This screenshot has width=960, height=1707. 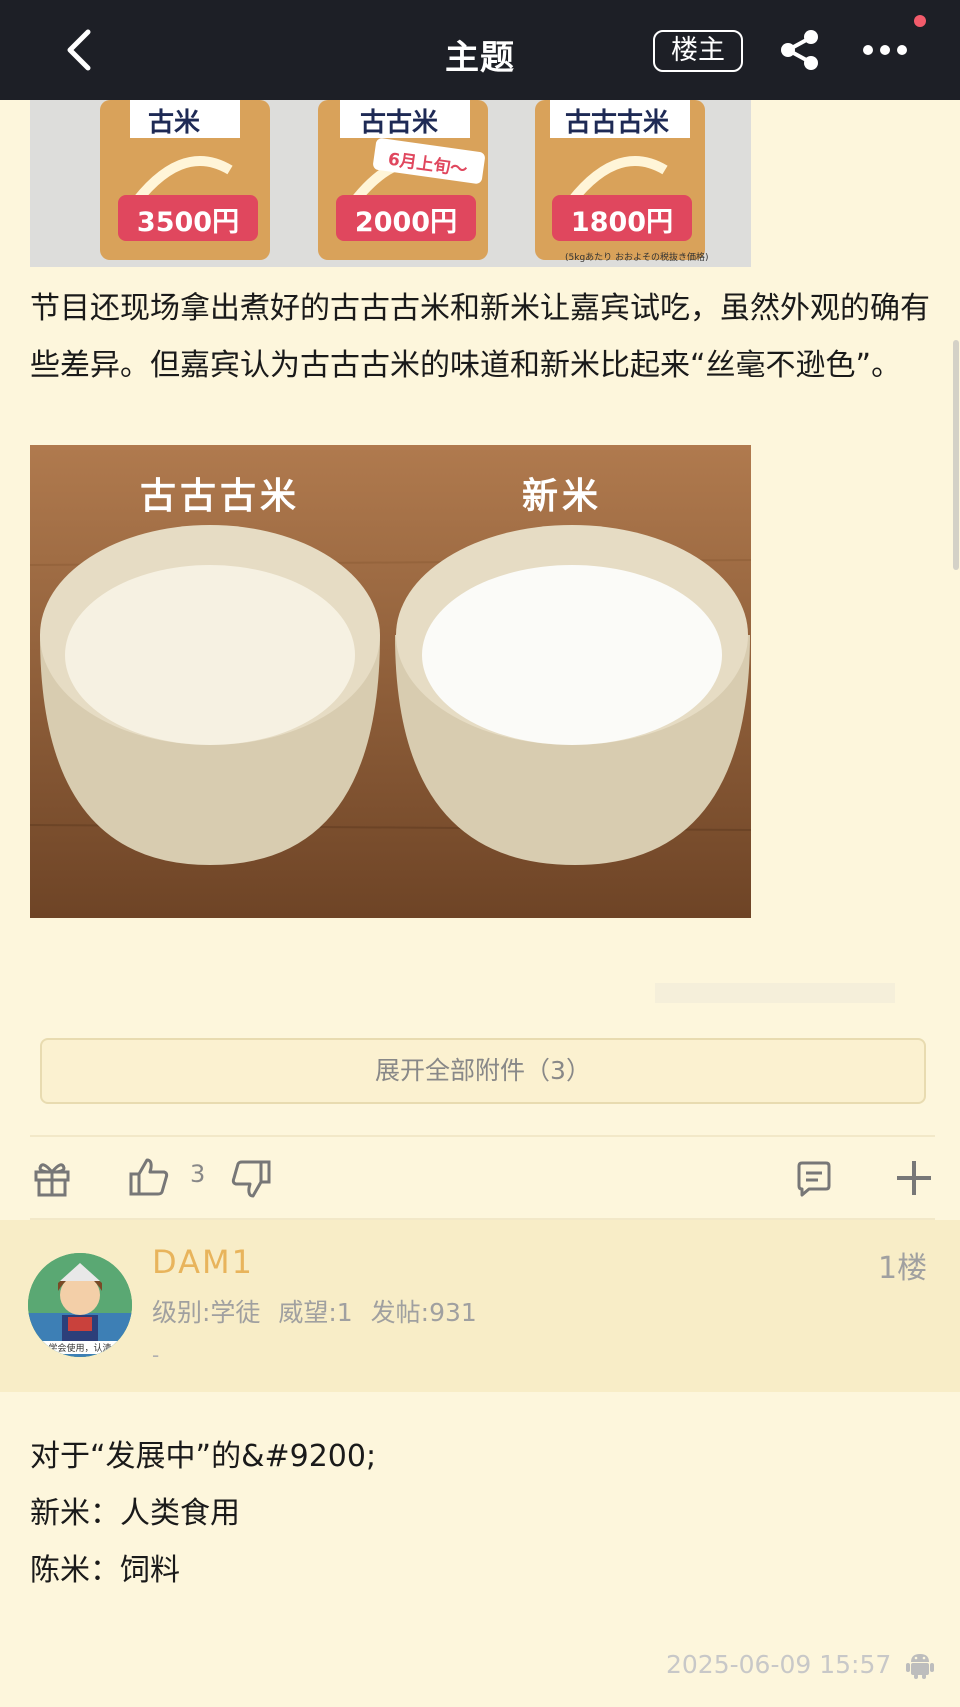 What do you see at coordinates (814, 1179) in the screenshot?
I see `comment-icon` at bounding box center [814, 1179].